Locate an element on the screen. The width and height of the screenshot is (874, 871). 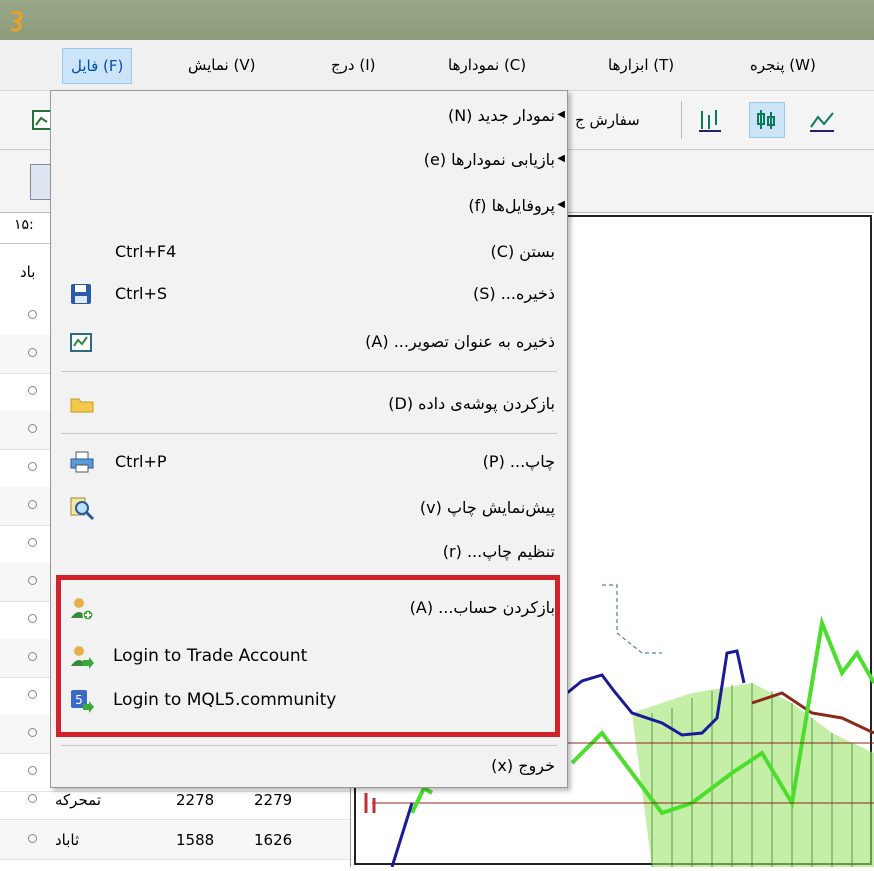
menu-item-exit: خروج (x) is located at coordinates (309, 767).